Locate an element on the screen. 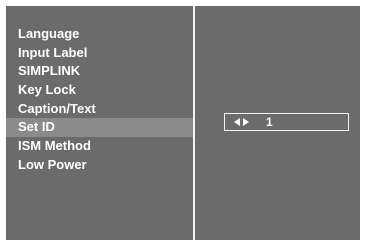  left-right-arrows is located at coordinates (241, 122).